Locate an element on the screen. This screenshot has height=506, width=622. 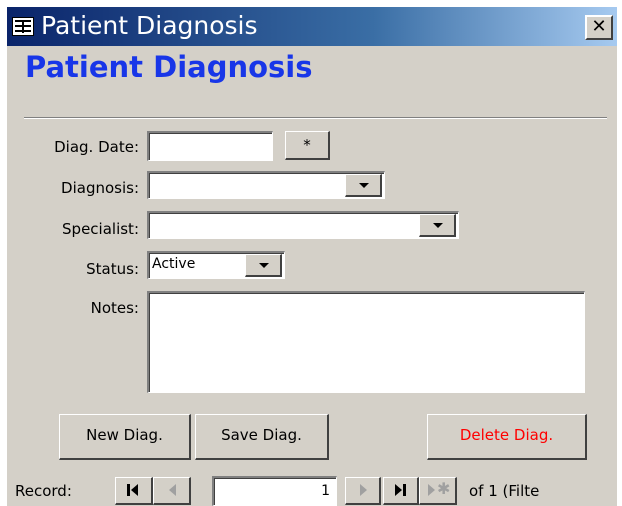
diag-date-label: Diag. Date: is located at coordinates (96, 147).